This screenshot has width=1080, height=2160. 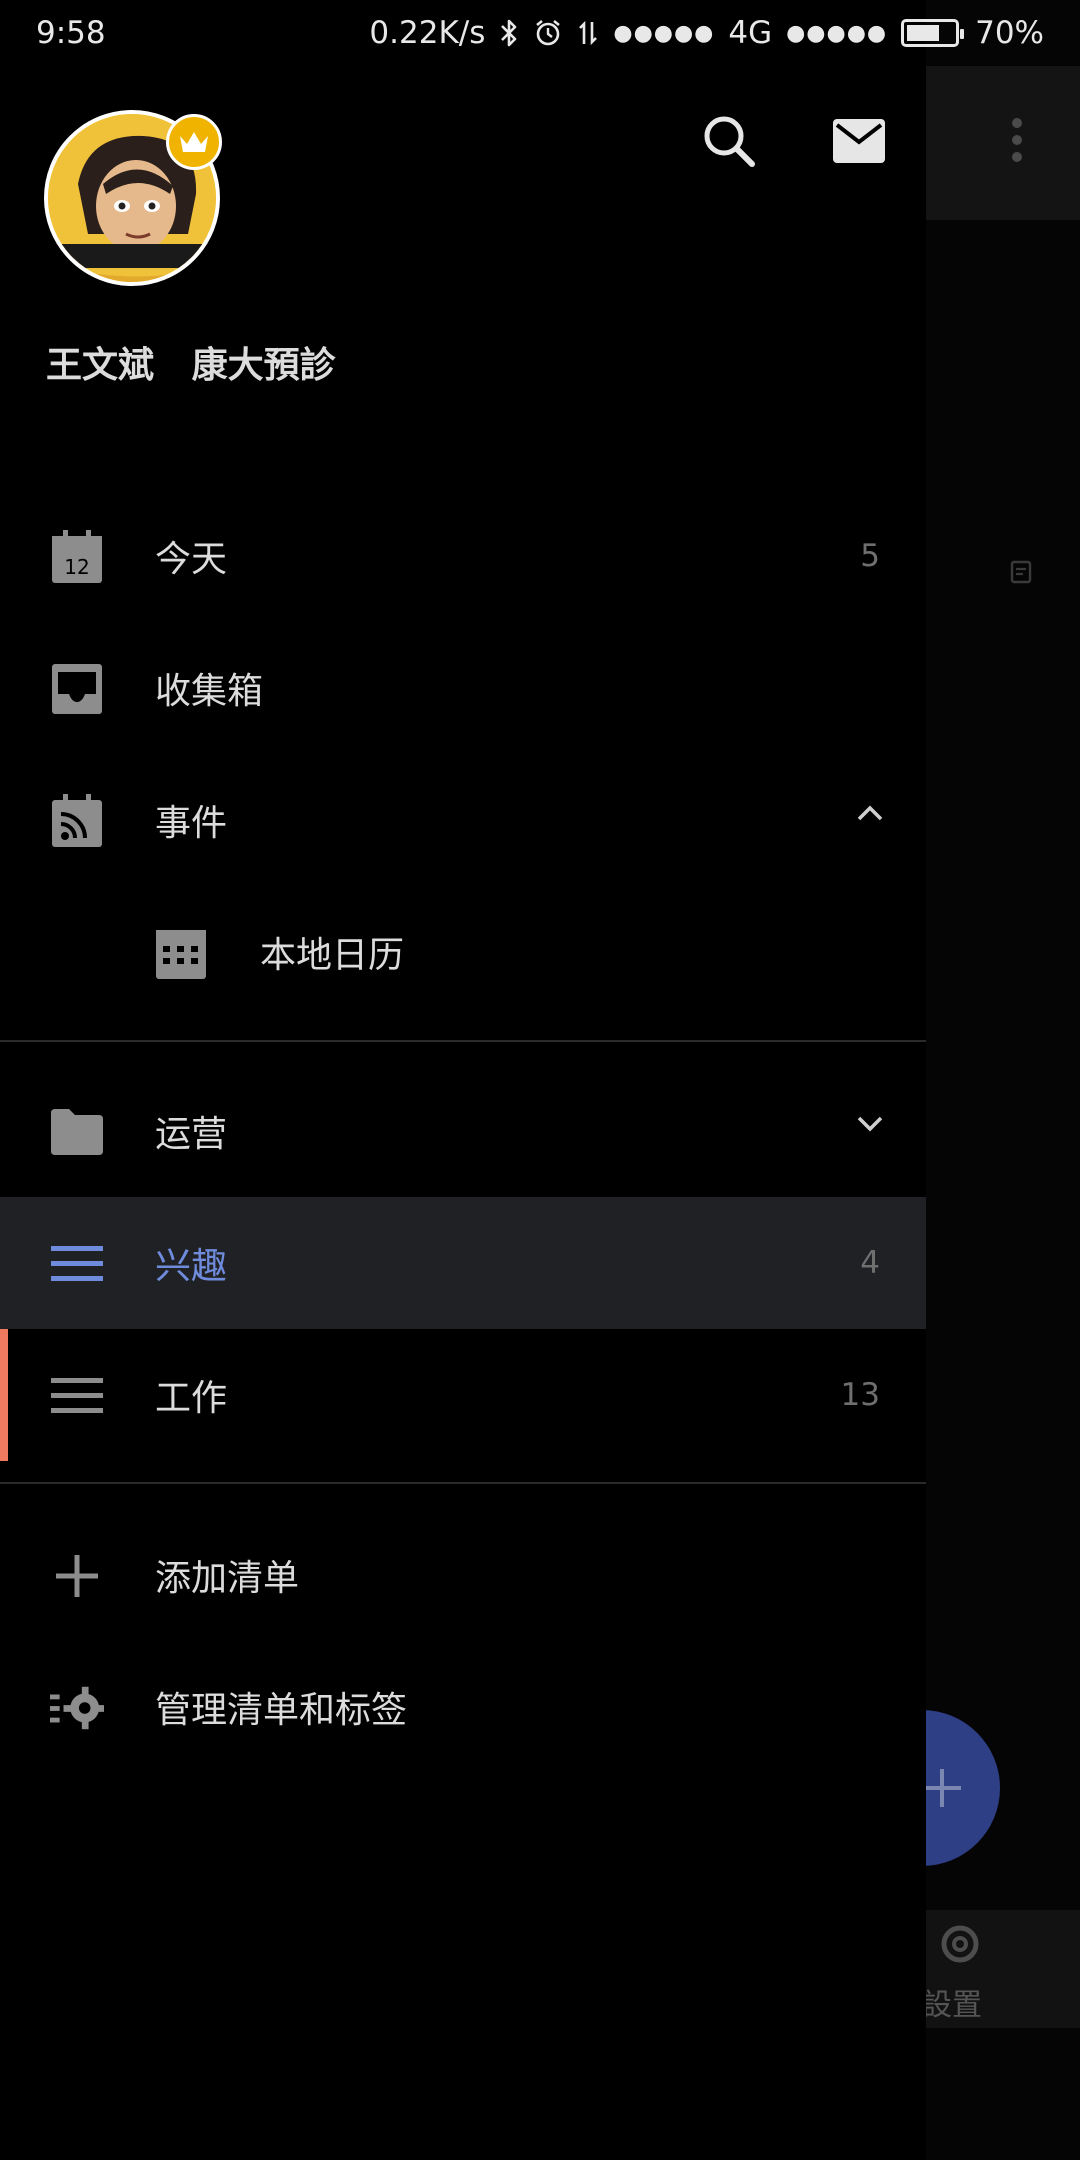 I want to click on calendar-day-number: 12, so click(x=76, y=567).